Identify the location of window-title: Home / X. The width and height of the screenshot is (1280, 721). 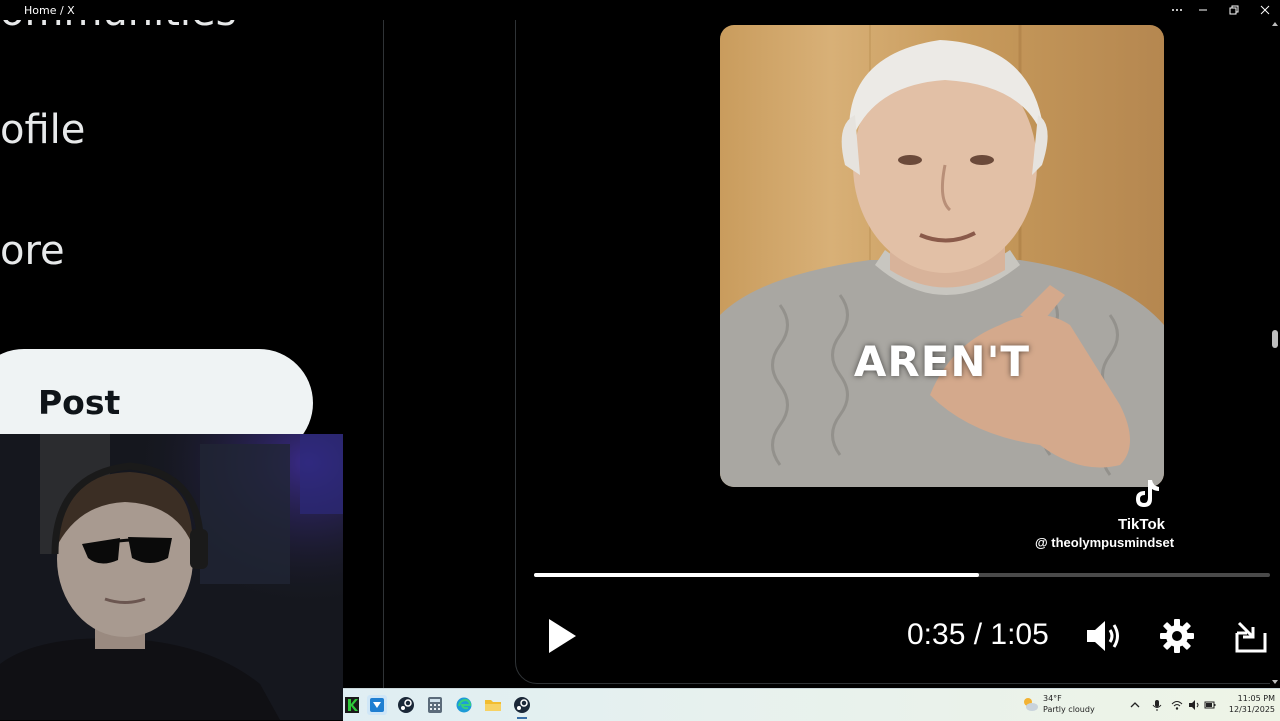
(49, 10).